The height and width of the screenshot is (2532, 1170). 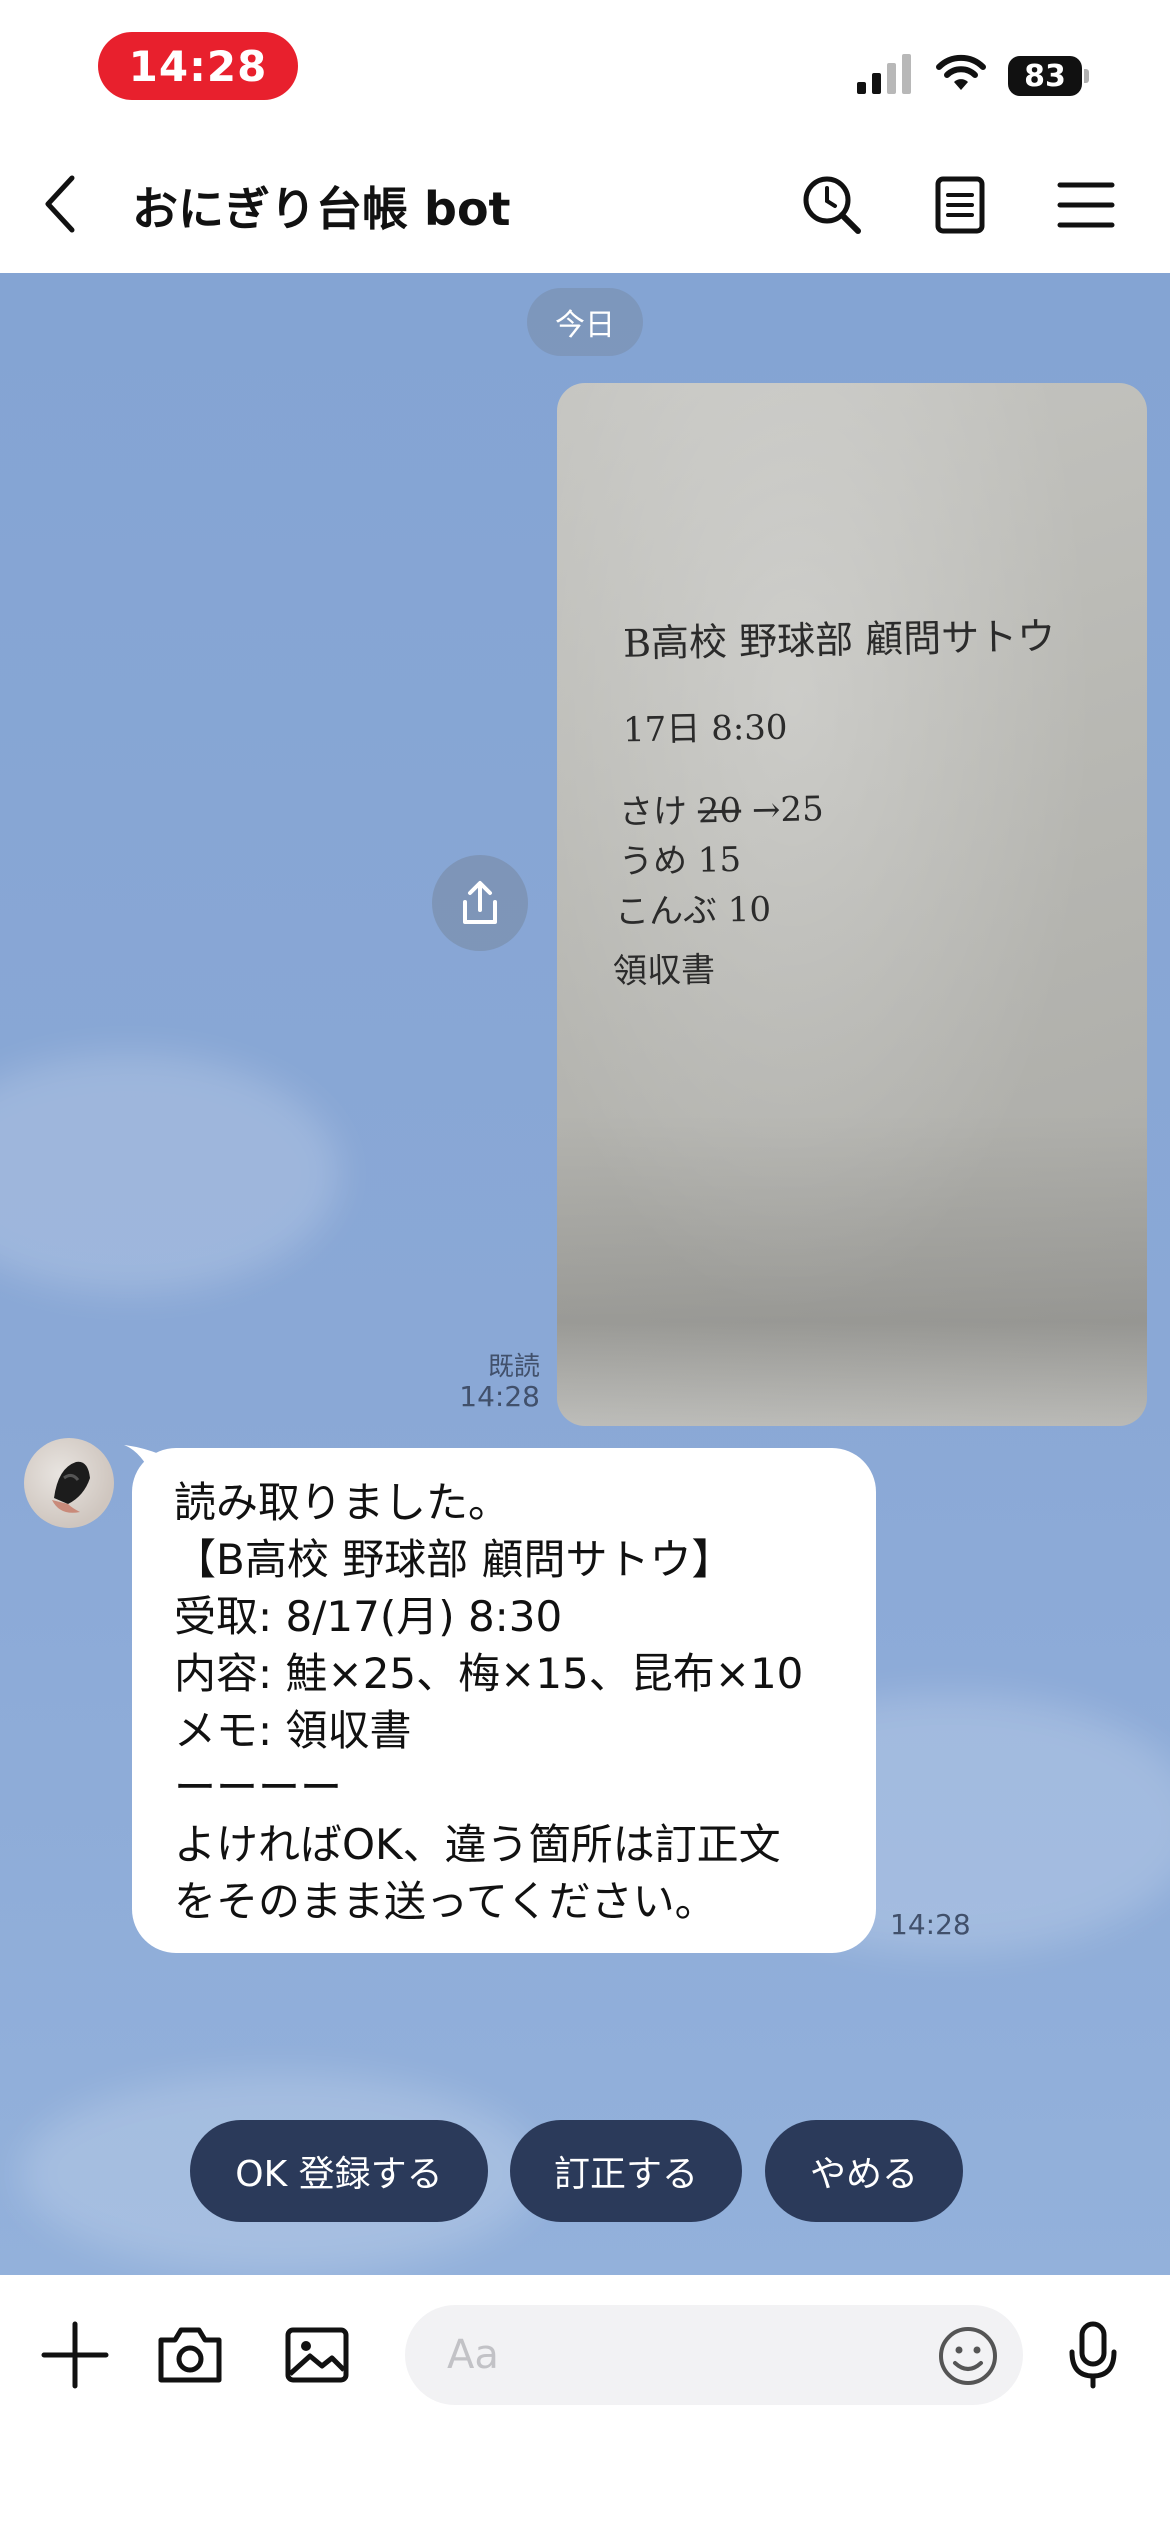 I want to click on search-icon, so click(x=832, y=205).